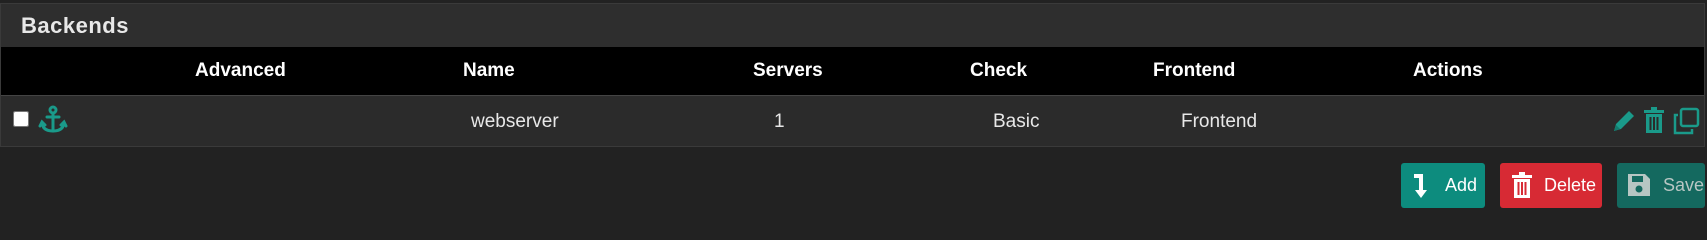 The image size is (1707, 240). What do you see at coordinates (1686, 123) in the screenshot?
I see `clone-icon` at bounding box center [1686, 123].